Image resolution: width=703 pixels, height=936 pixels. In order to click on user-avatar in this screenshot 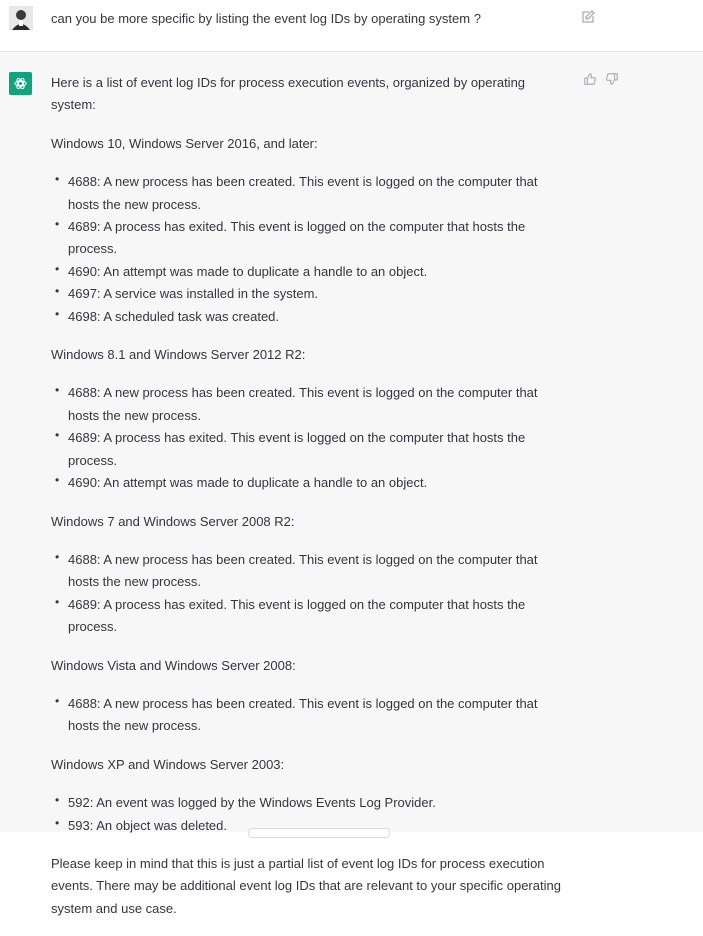, I will do `click(21, 18)`.